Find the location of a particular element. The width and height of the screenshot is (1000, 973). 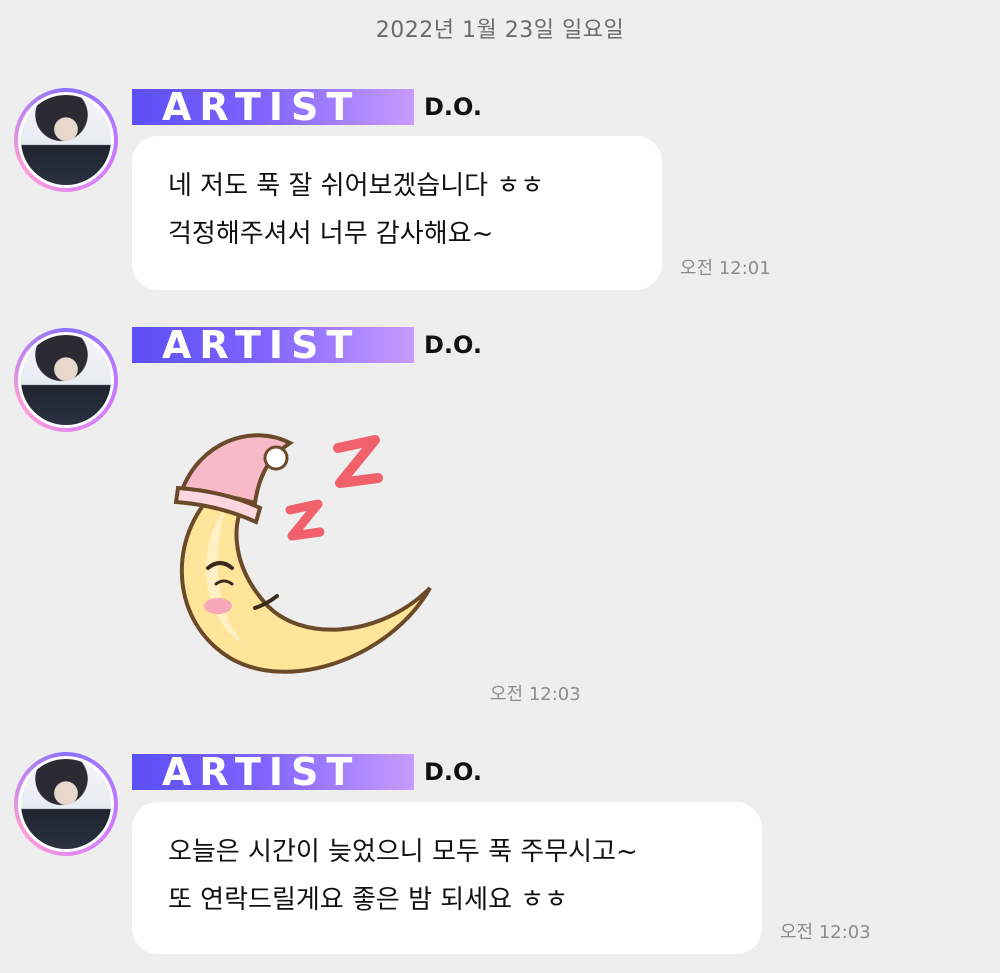

message-line: 걱정해주셔서 너무 감사해요~ is located at coordinates (331, 234).